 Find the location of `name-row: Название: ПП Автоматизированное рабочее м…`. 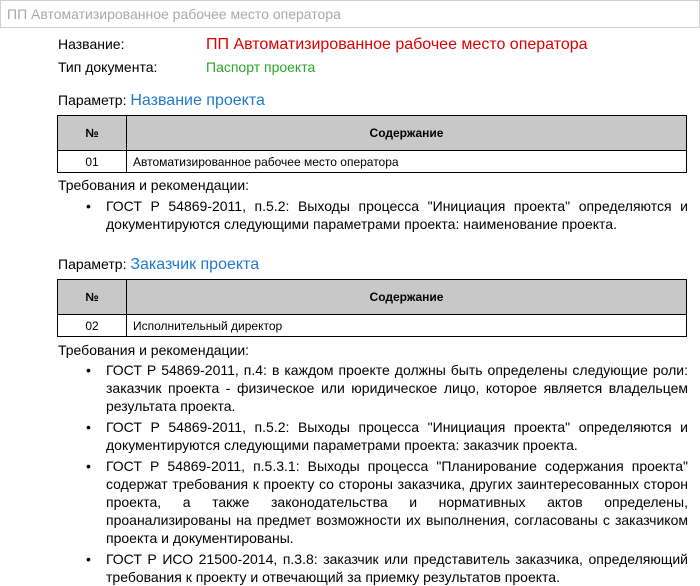

name-row: Название: ПП Автоматизированное рабочее м… is located at coordinates (323, 45).